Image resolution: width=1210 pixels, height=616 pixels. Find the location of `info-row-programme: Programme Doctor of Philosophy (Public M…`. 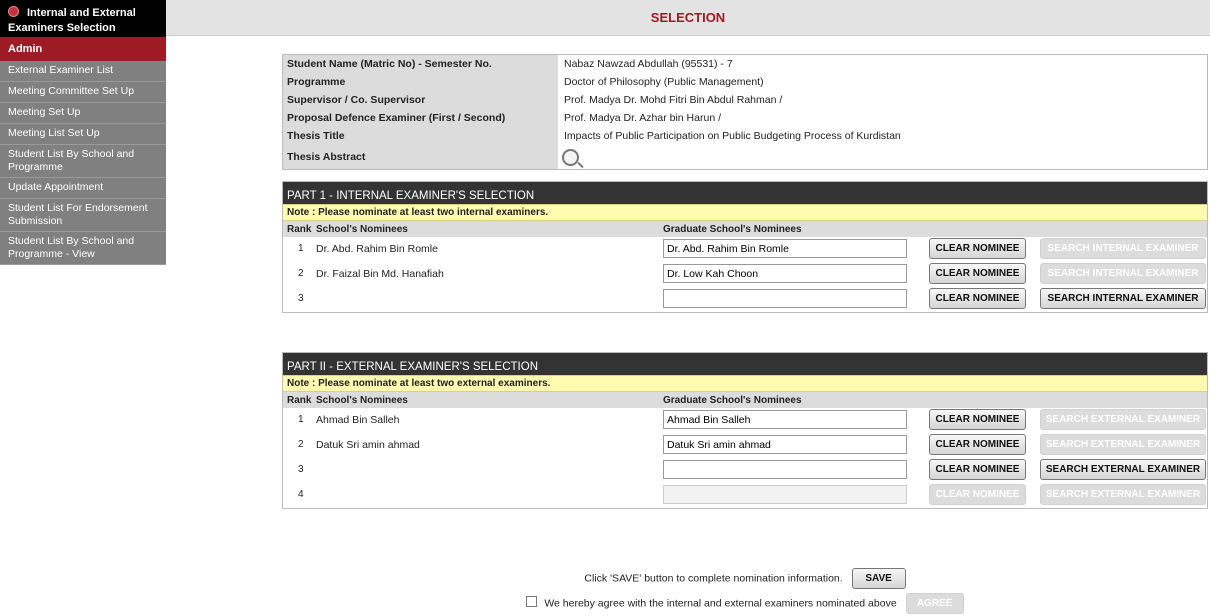

info-row-programme: Programme Doctor of Philosophy (Public M… is located at coordinates (745, 82).